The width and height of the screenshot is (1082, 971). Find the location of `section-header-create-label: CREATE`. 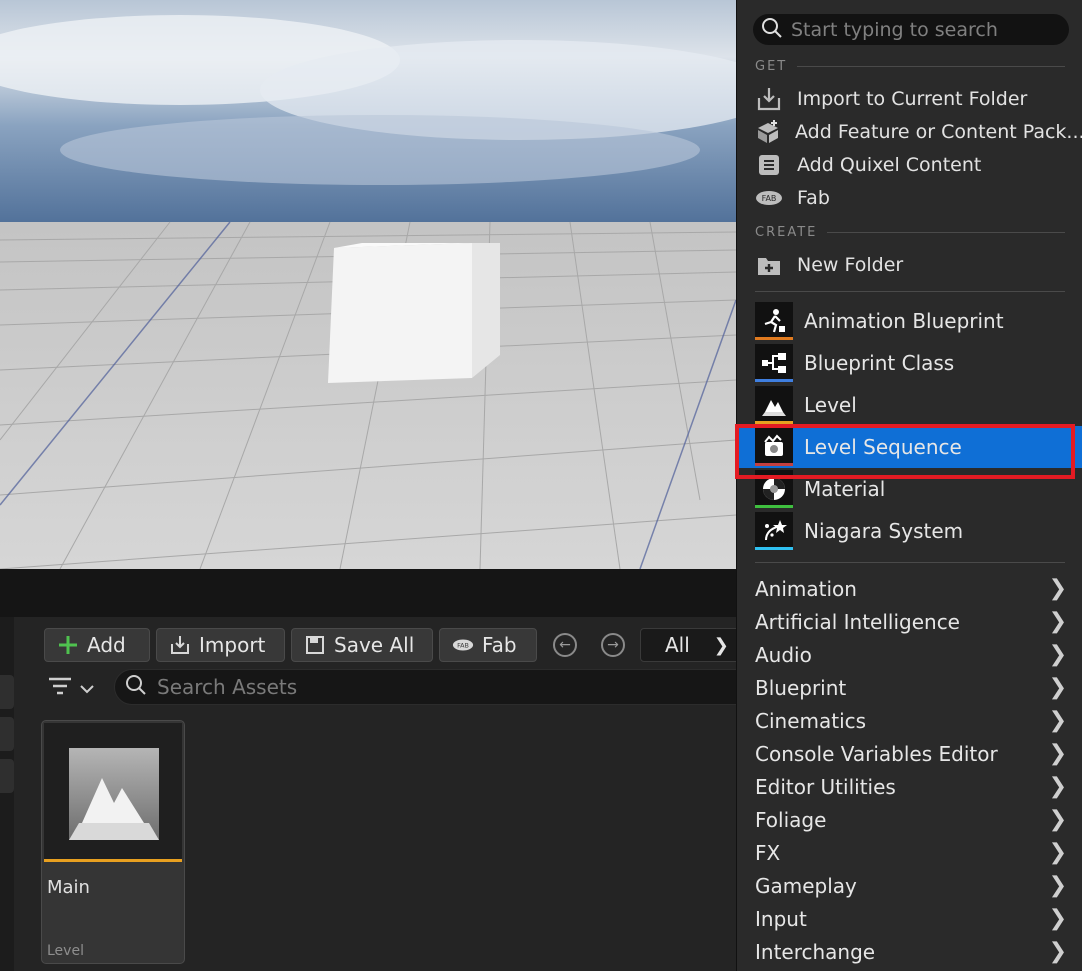

section-header-create-label: CREATE is located at coordinates (786, 232).